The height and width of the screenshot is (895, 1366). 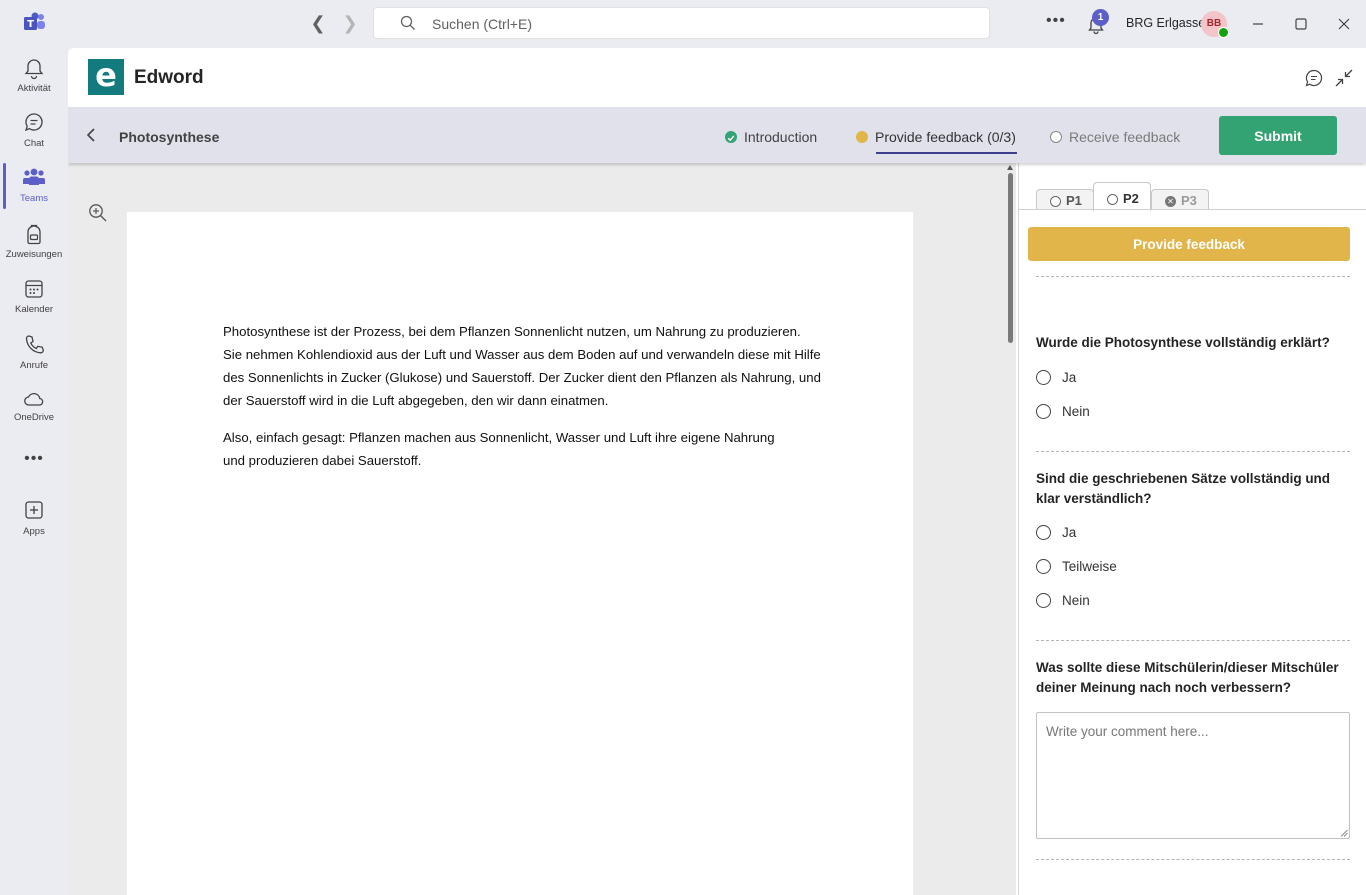 I want to click on more-options-icon: •••, so click(x=1056, y=21).